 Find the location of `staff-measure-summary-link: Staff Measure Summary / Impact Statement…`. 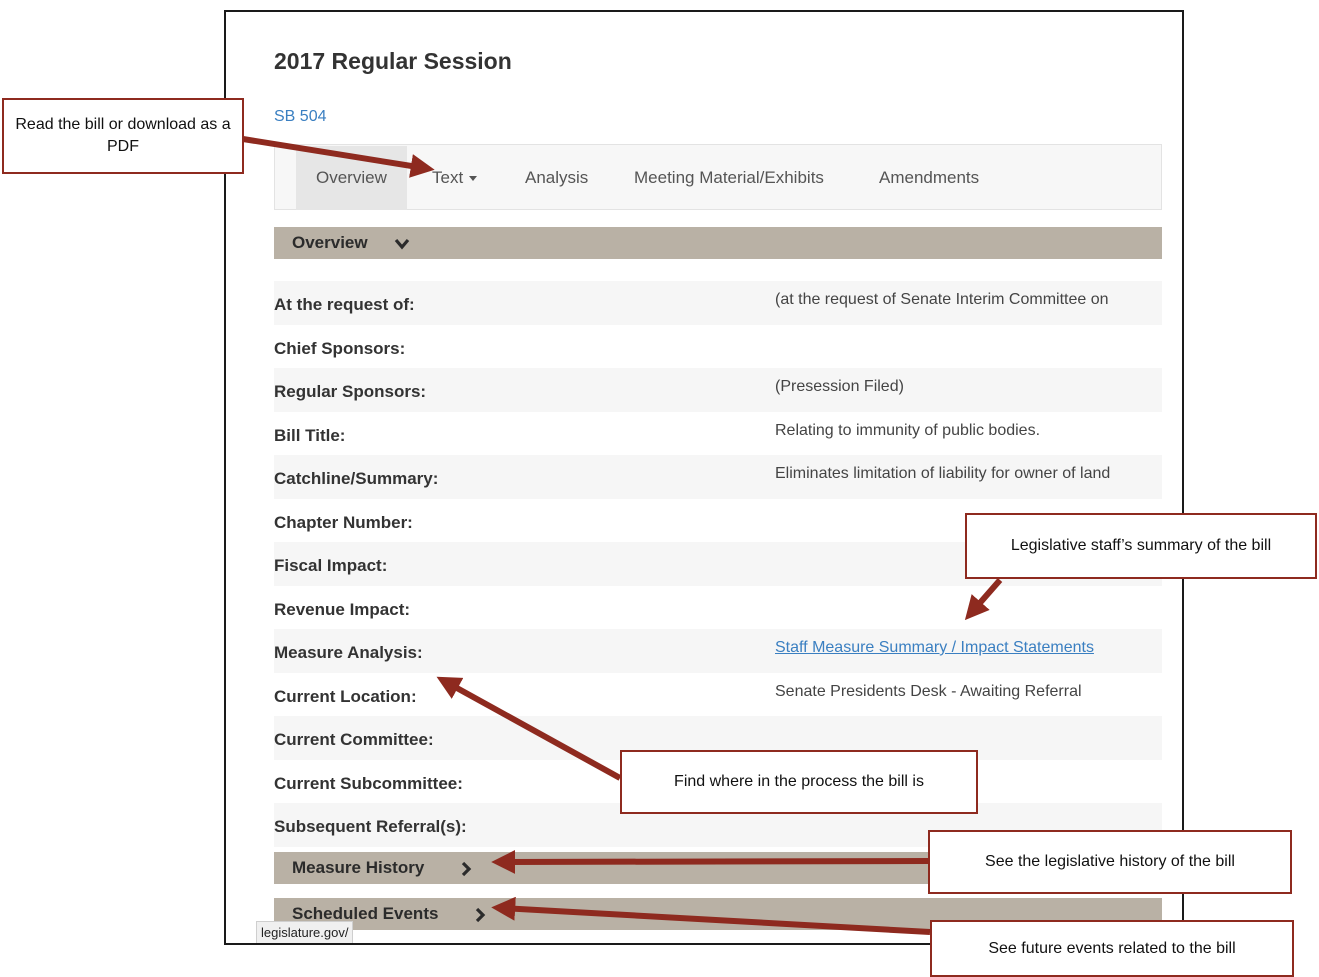

staff-measure-summary-link: Staff Measure Summary / Impact Statement… is located at coordinates (934, 648).